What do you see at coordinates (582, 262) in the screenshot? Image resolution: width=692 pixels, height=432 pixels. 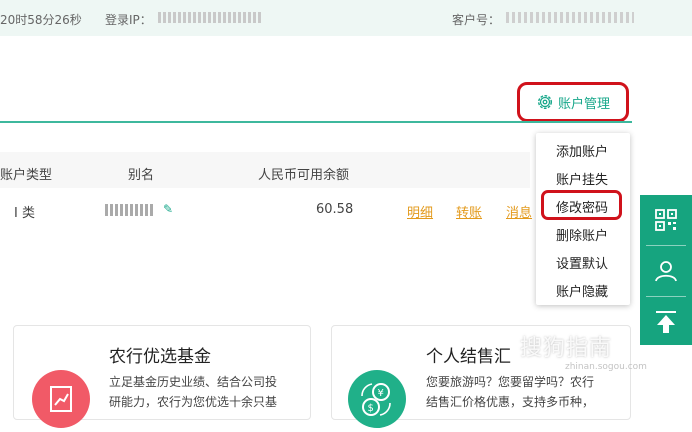 I see `menu-item-set-default: 设置默认` at bounding box center [582, 262].